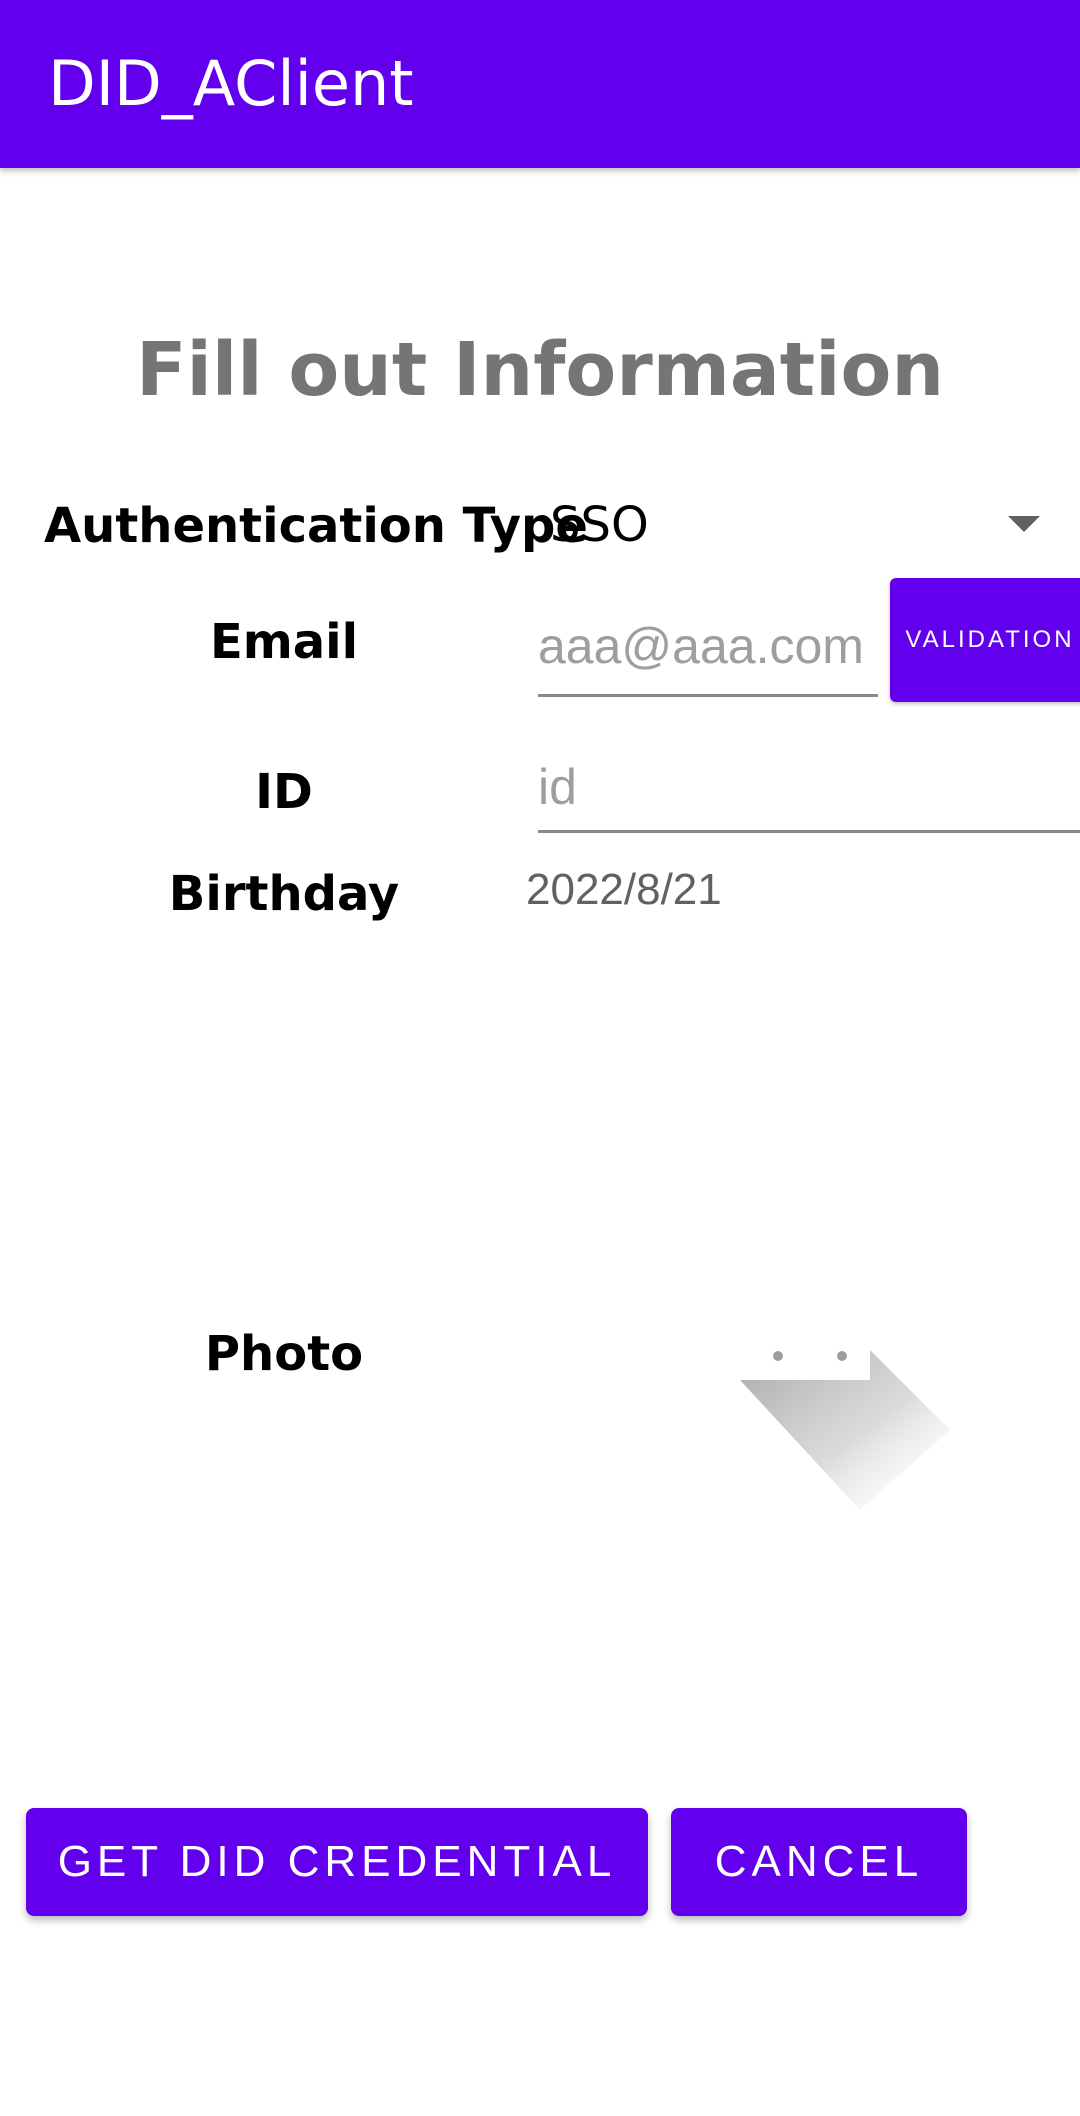 Image resolution: width=1080 pixels, height=2116 pixels. Describe the element at coordinates (337, 1862) in the screenshot. I see `get-did-credential-button: GET DID CREDENTIAL` at that location.